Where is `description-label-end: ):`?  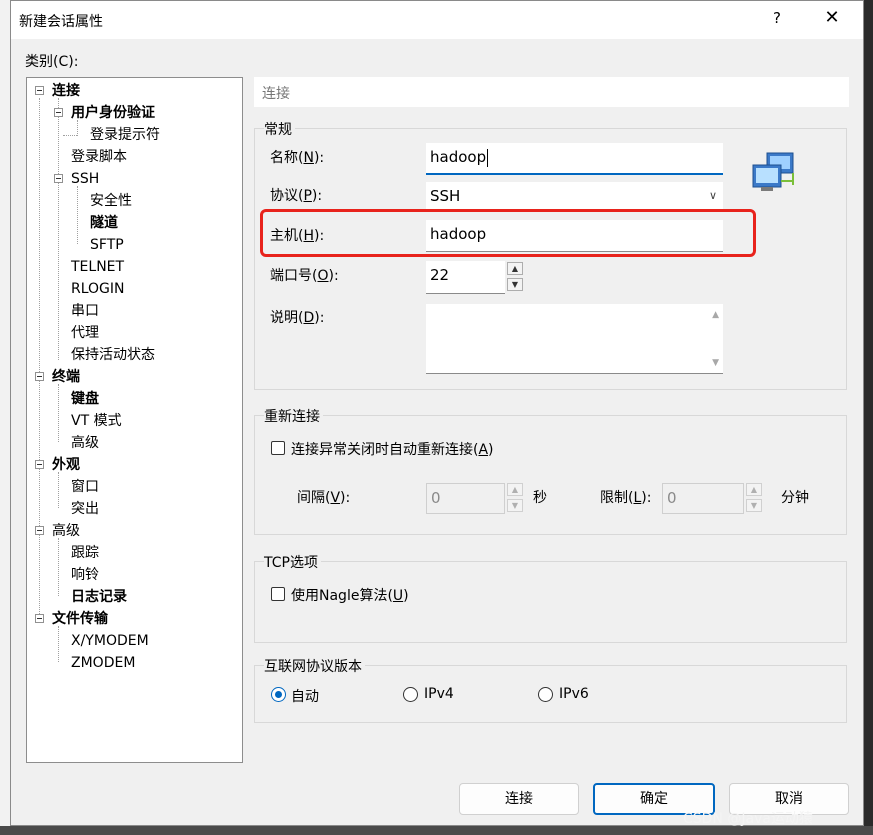
description-label-end: ): is located at coordinates (319, 318).